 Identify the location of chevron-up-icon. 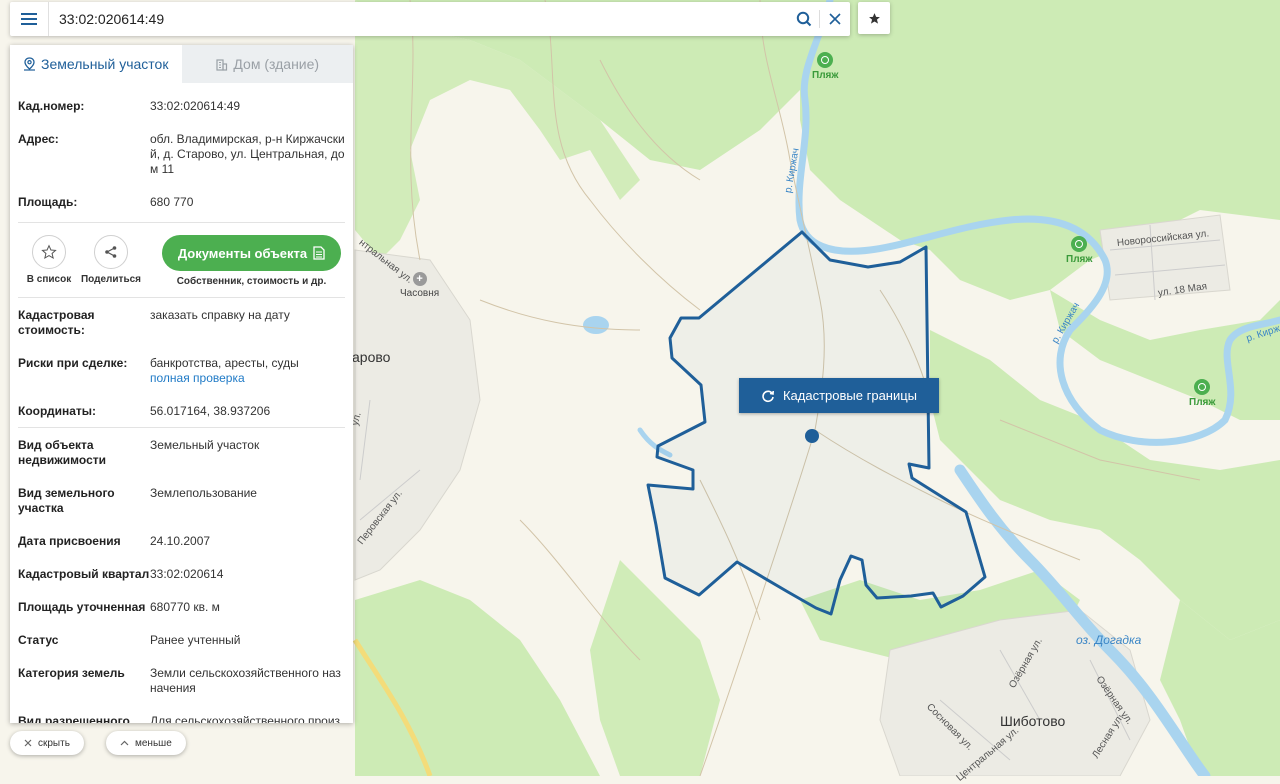
(124, 743).